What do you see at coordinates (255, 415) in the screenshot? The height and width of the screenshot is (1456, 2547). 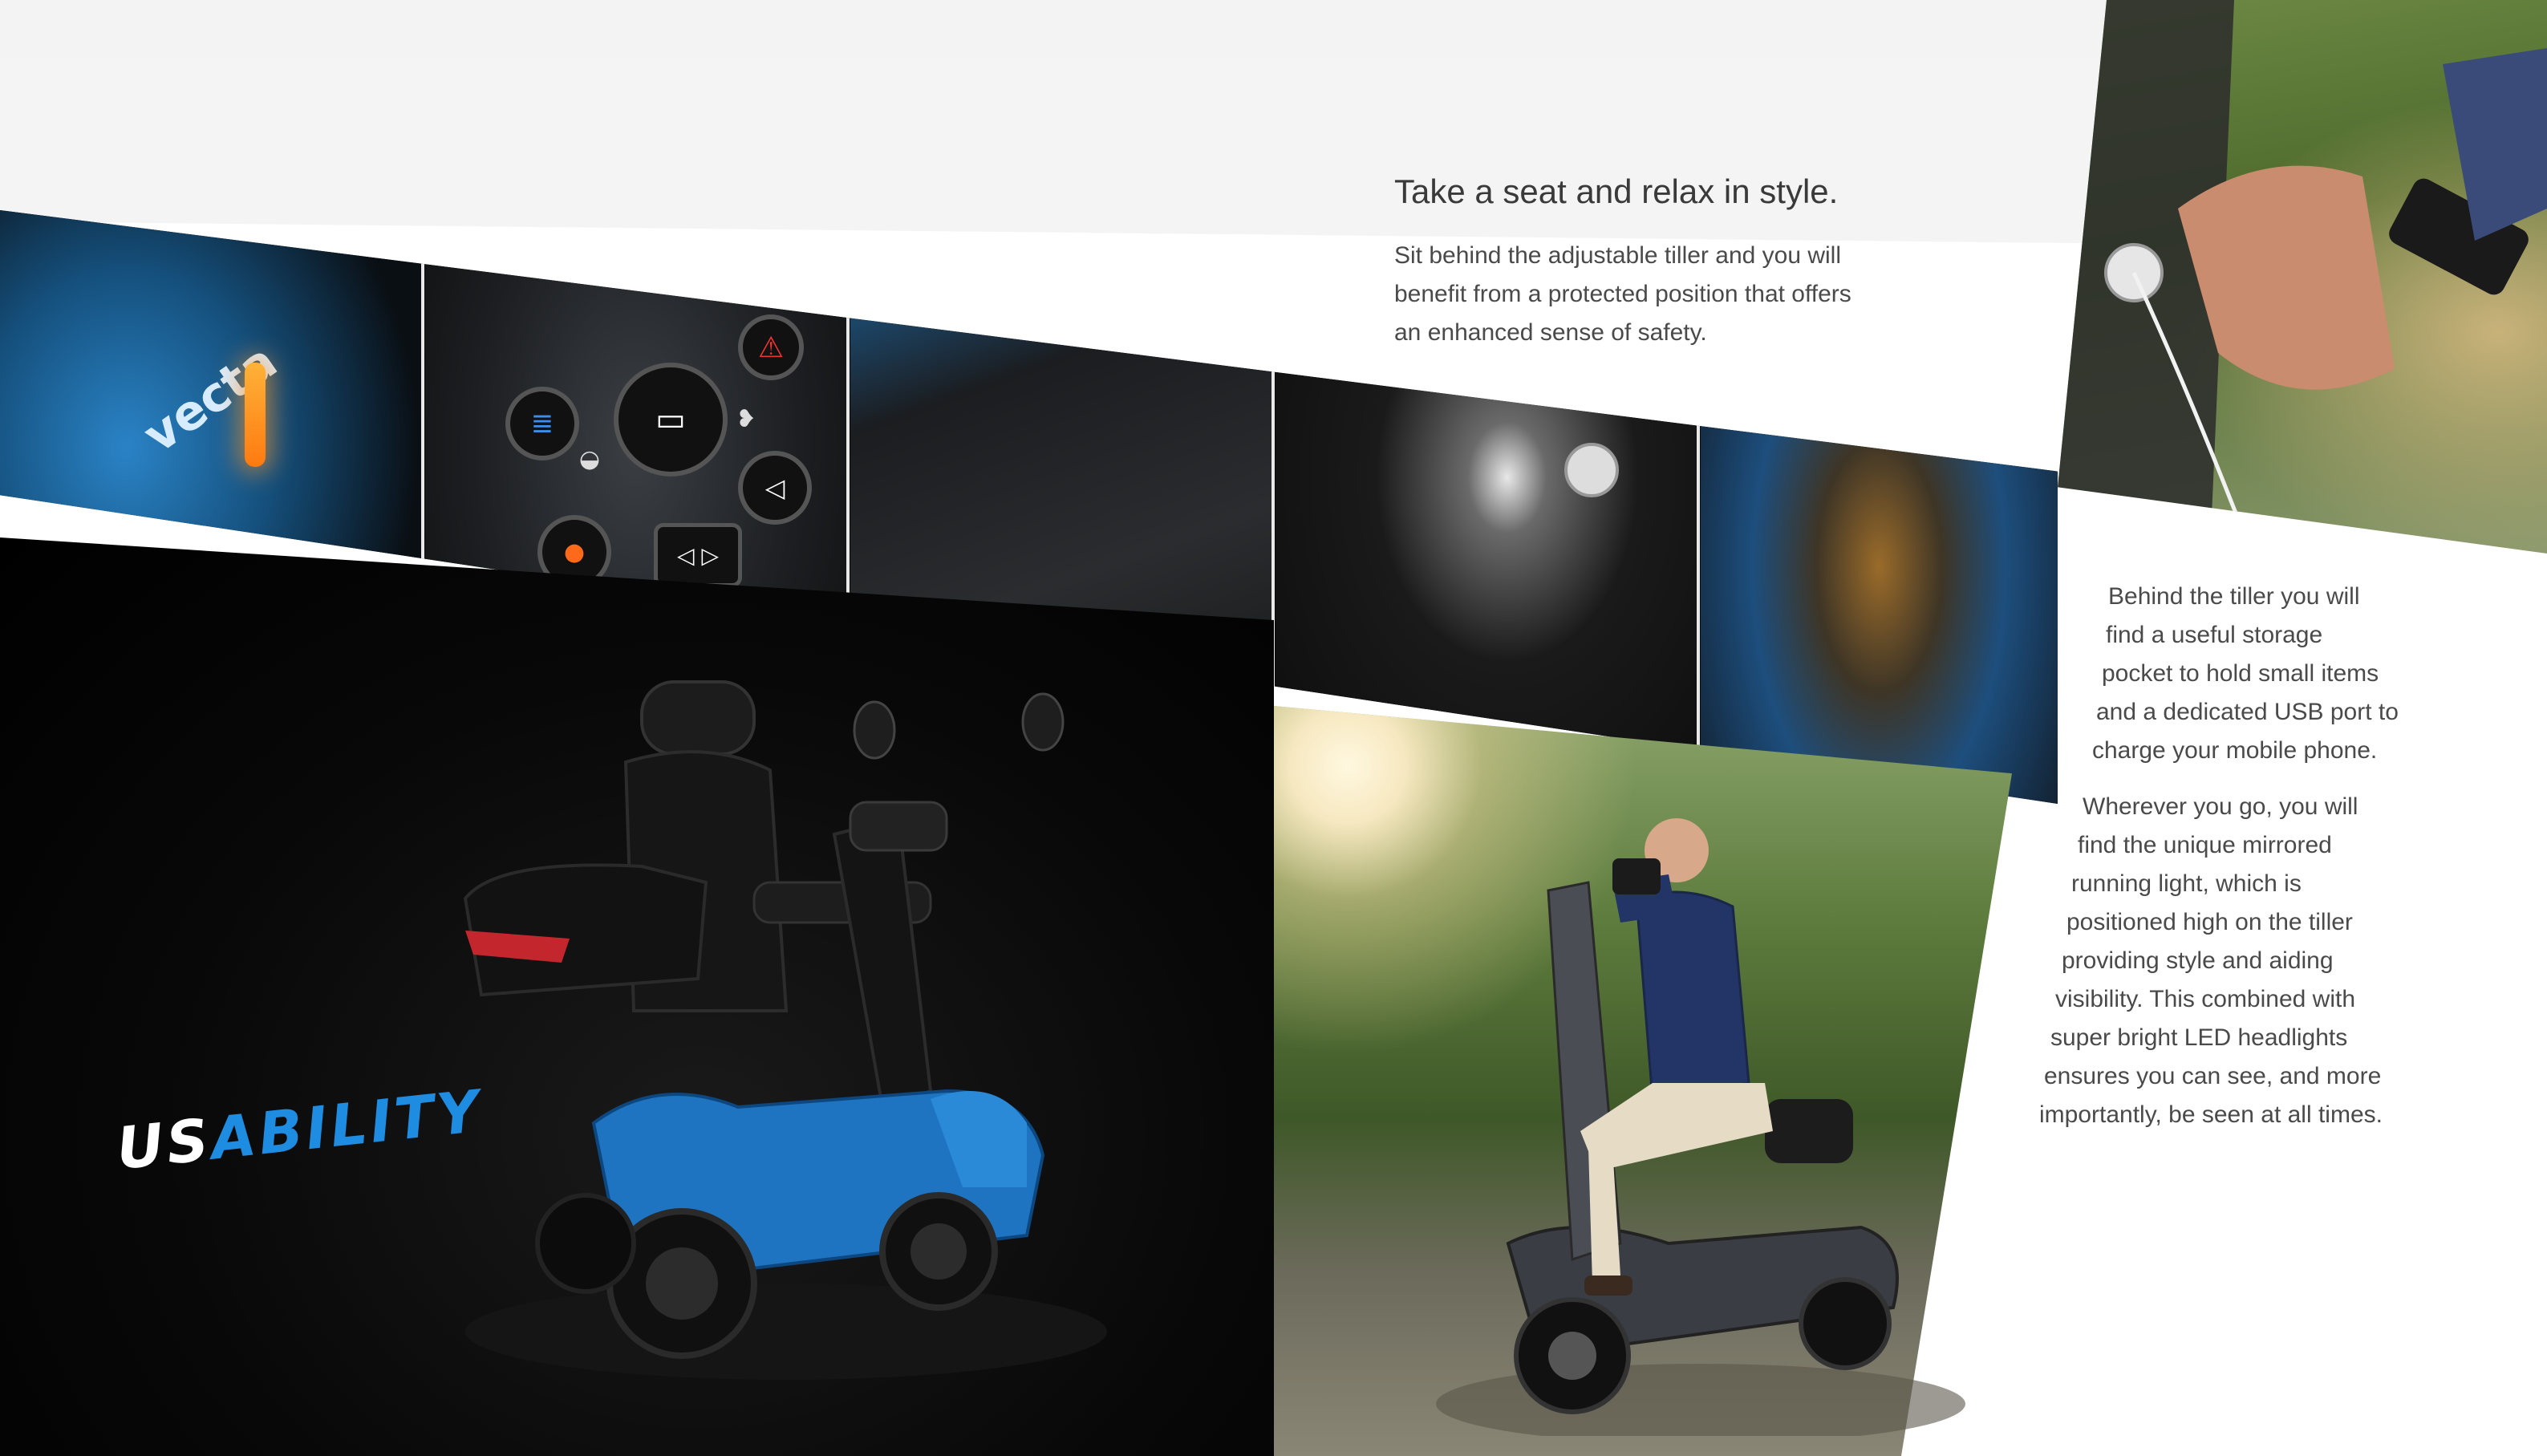 I see `running-light` at bounding box center [255, 415].